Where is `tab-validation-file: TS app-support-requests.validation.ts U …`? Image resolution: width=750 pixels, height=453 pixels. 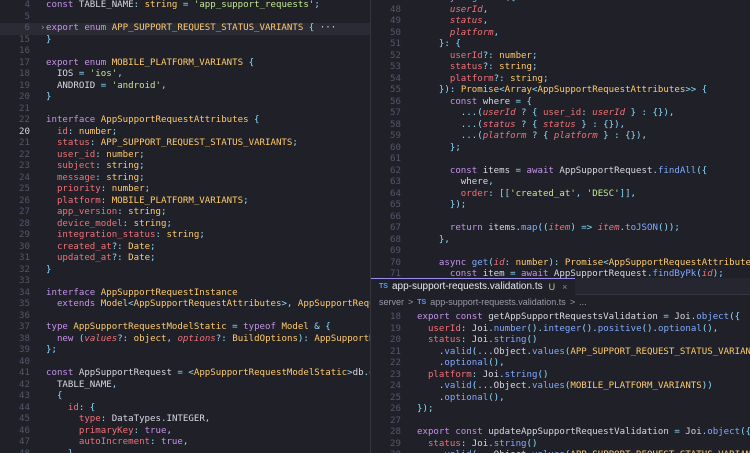
tab-validation-file: TS app-support-requests.validation.ts U … is located at coordinates (473, 286).